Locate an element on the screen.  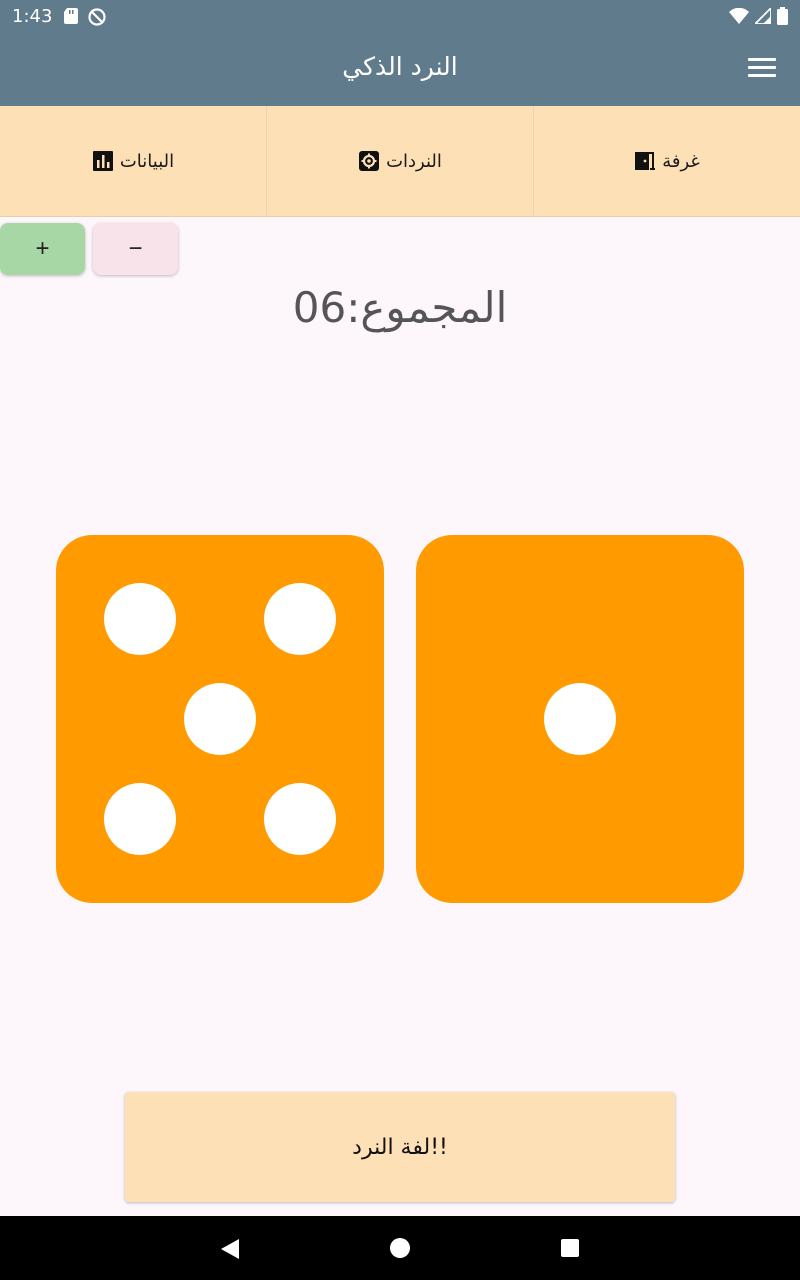
app-title: النرد الذكي is located at coordinates (400, 66).